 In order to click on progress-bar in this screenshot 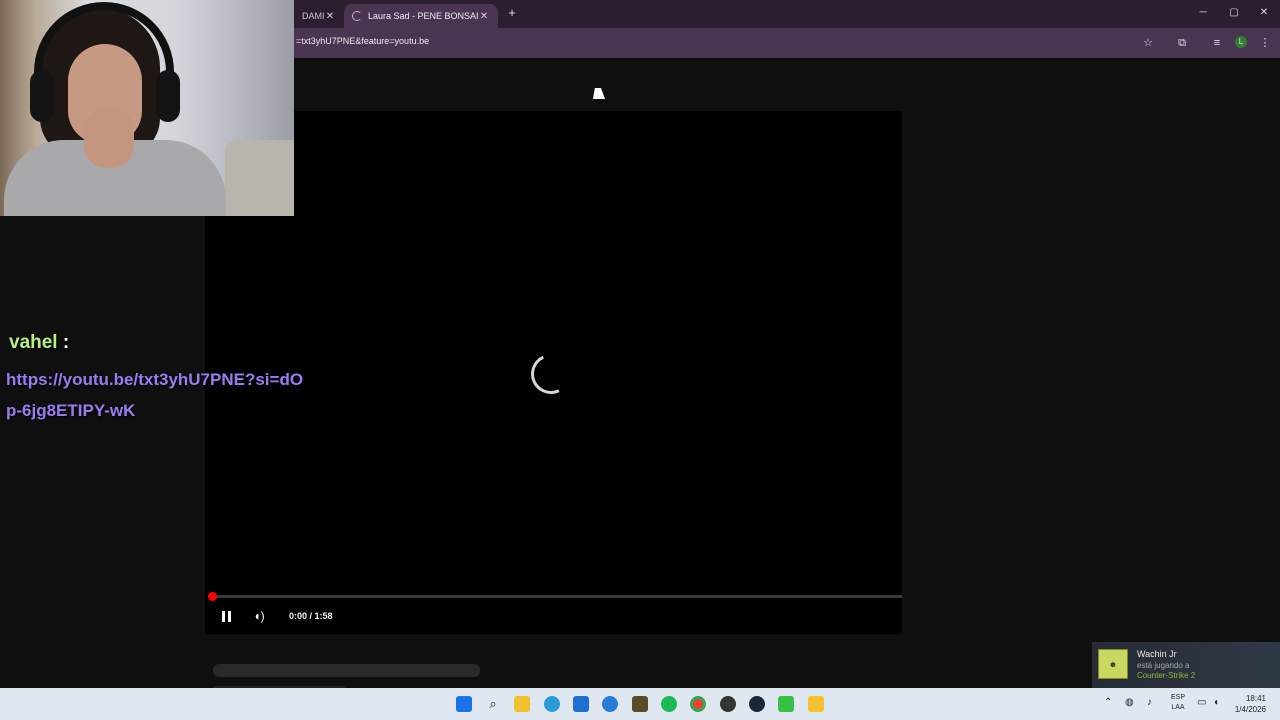, I will do `click(557, 596)`.